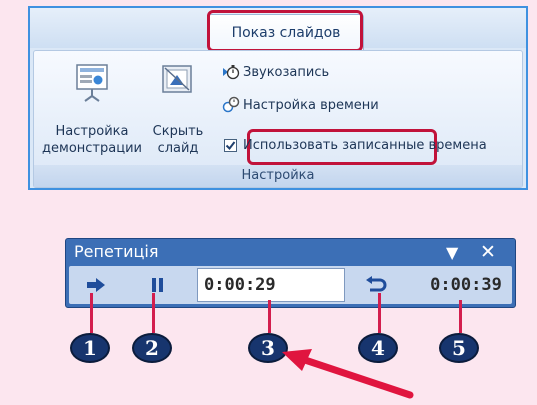 The height and width of the screenshot is (405, 537). Describe the element at coordinates (92, 83) in the screenshot. I see `setup-show-icon` at that location.